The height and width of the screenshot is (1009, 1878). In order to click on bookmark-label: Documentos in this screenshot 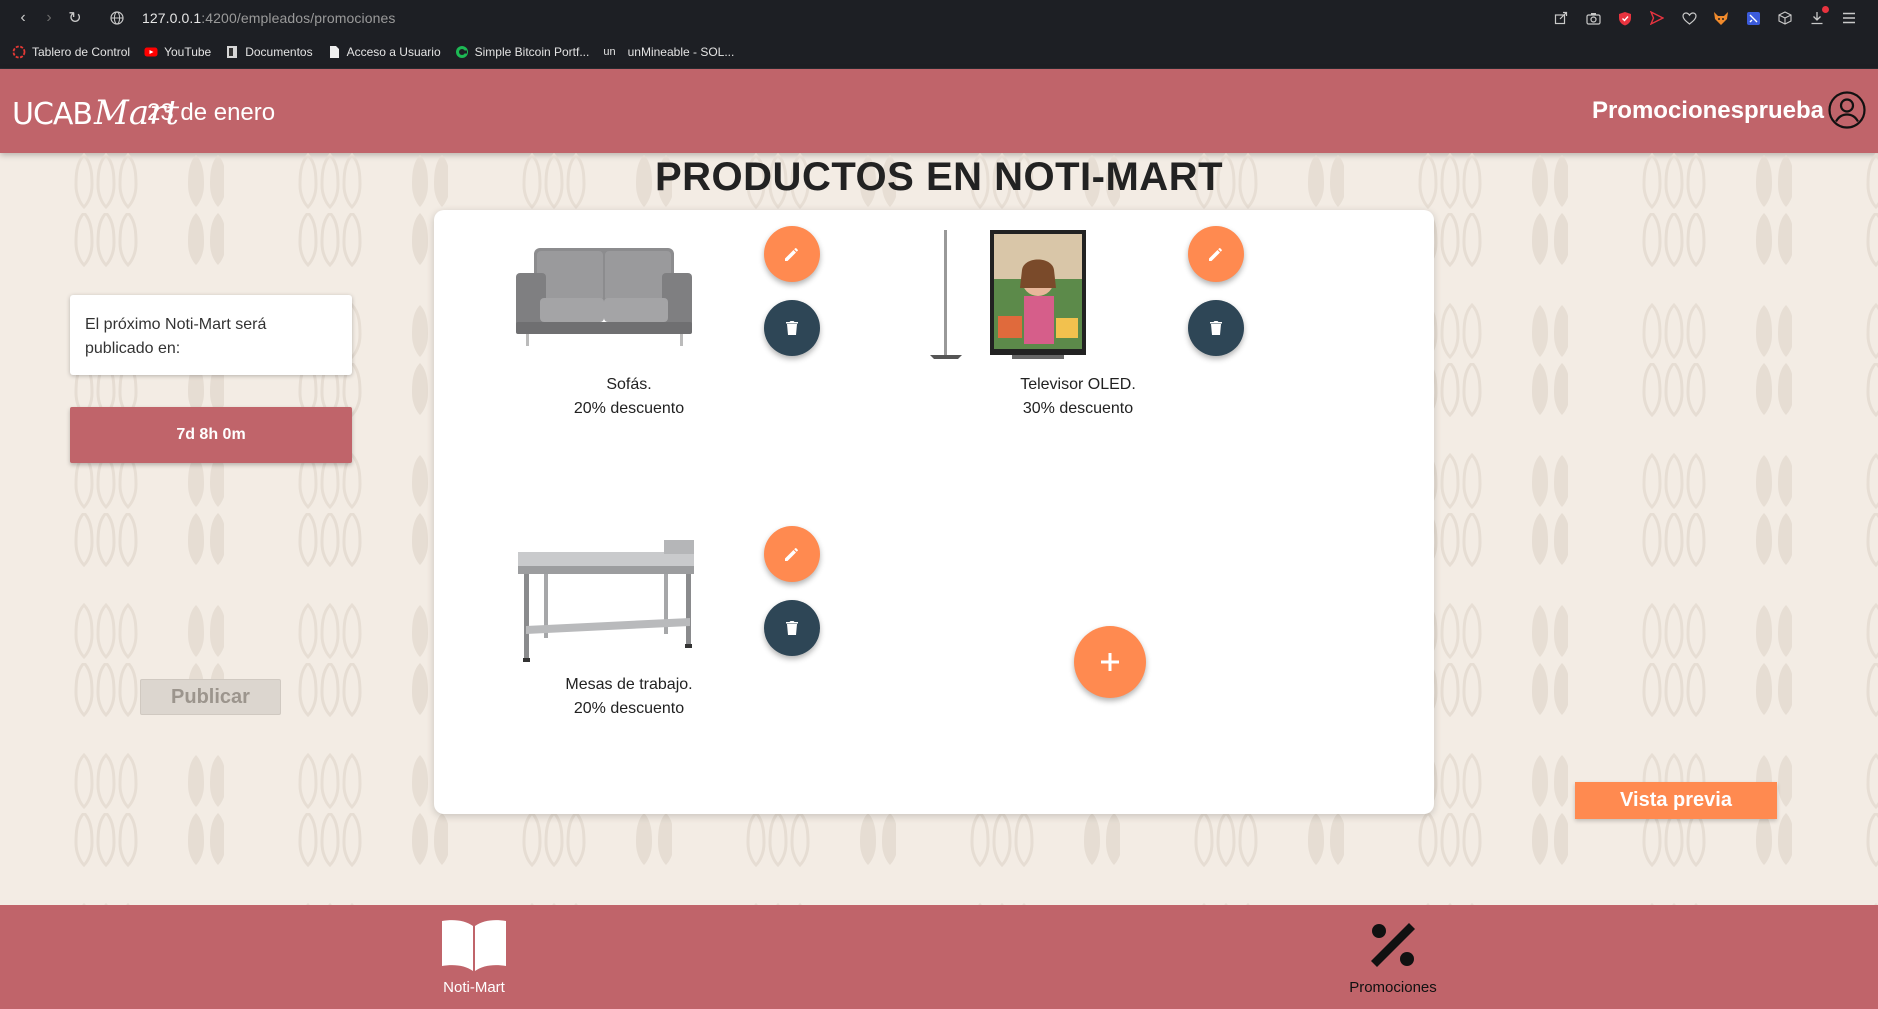, I will do `click(279, 52)`.